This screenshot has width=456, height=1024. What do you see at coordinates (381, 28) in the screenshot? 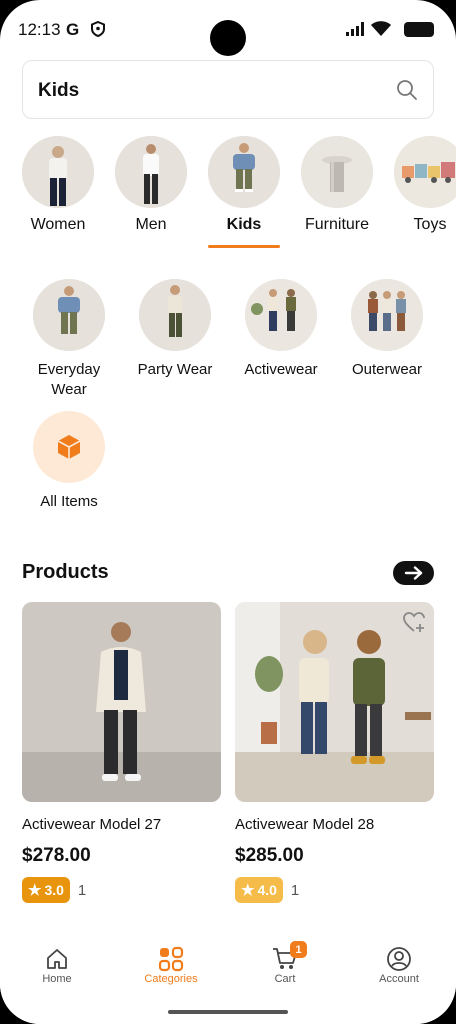
I see `wifi-icon` at bounding box center [381, 28].